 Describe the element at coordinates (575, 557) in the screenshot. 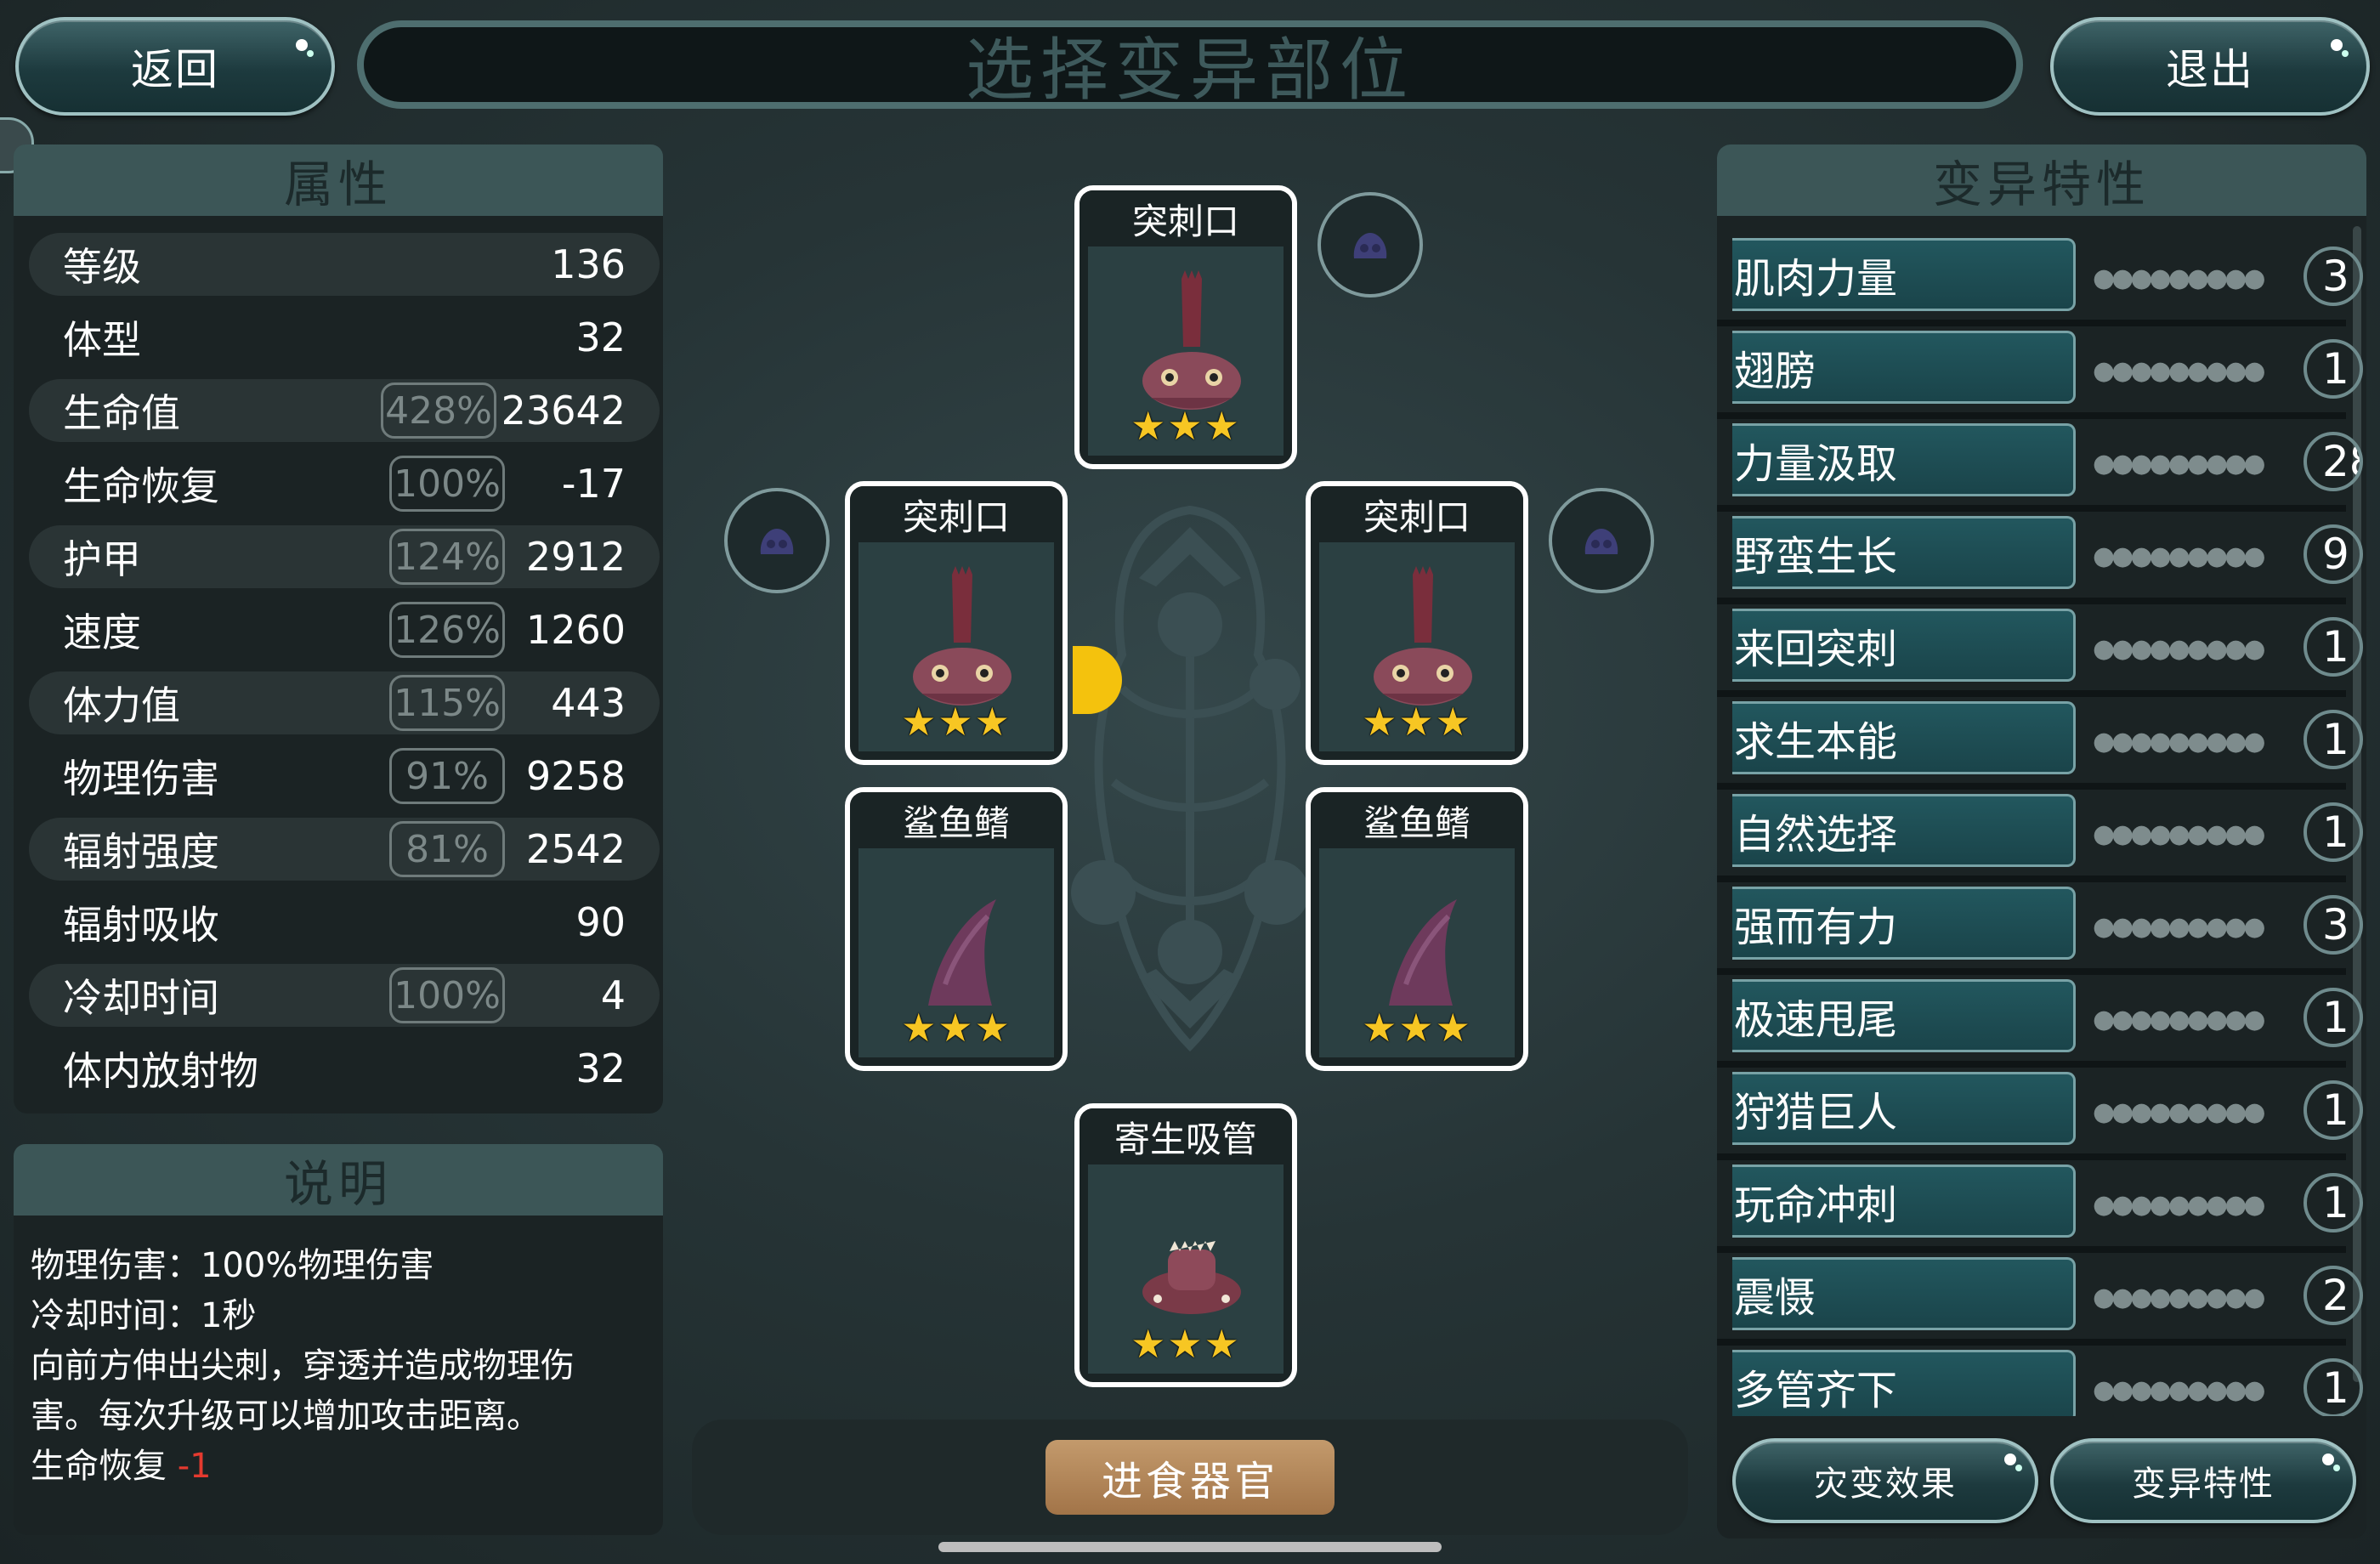

I see `attr-value: 2912` at that location.